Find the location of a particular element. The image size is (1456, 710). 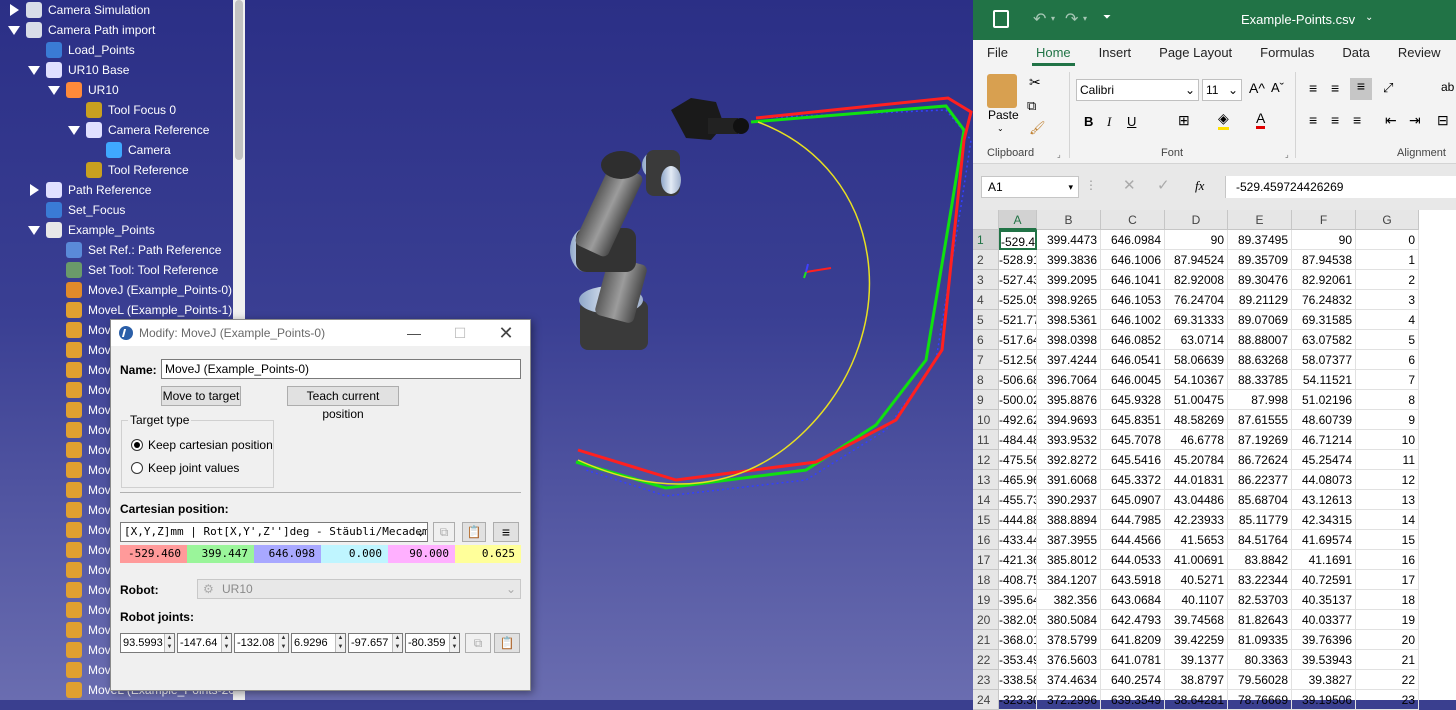

table-cell: 0 is located at coordinates (1387, 240).